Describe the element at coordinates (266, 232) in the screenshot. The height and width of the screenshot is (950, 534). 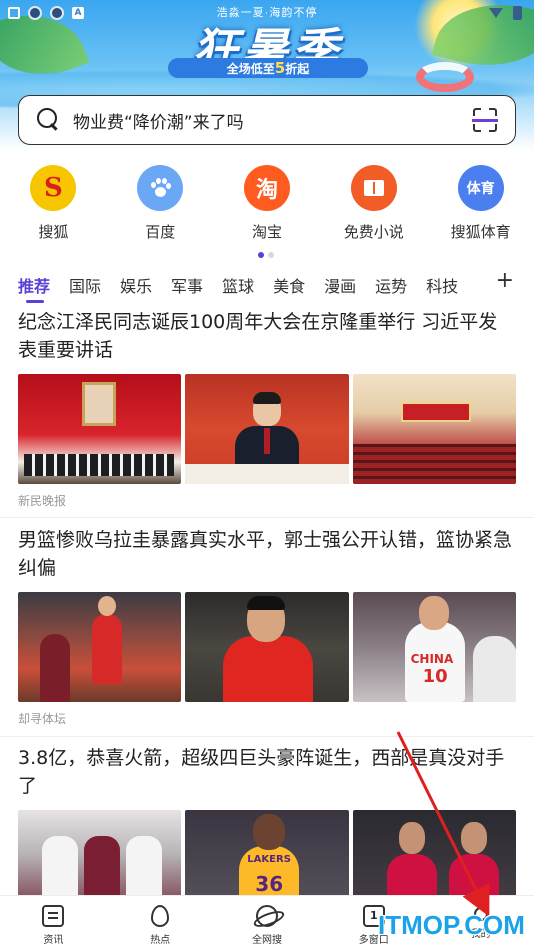
I see `shortcut-label: 淘宝` at that location.